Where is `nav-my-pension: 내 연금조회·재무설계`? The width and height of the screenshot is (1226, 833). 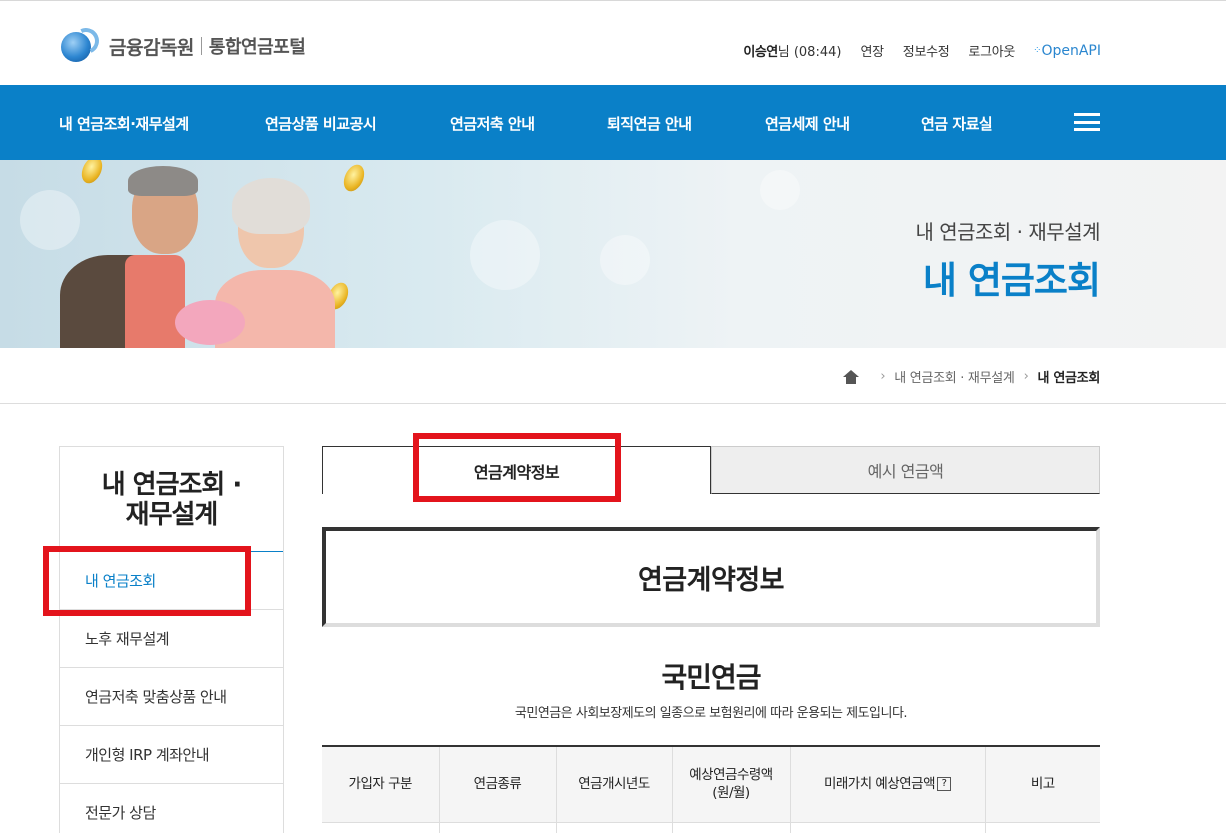
nav-my-pension: 내 연금조회·재무설계 is located at coordinates (124, 123).